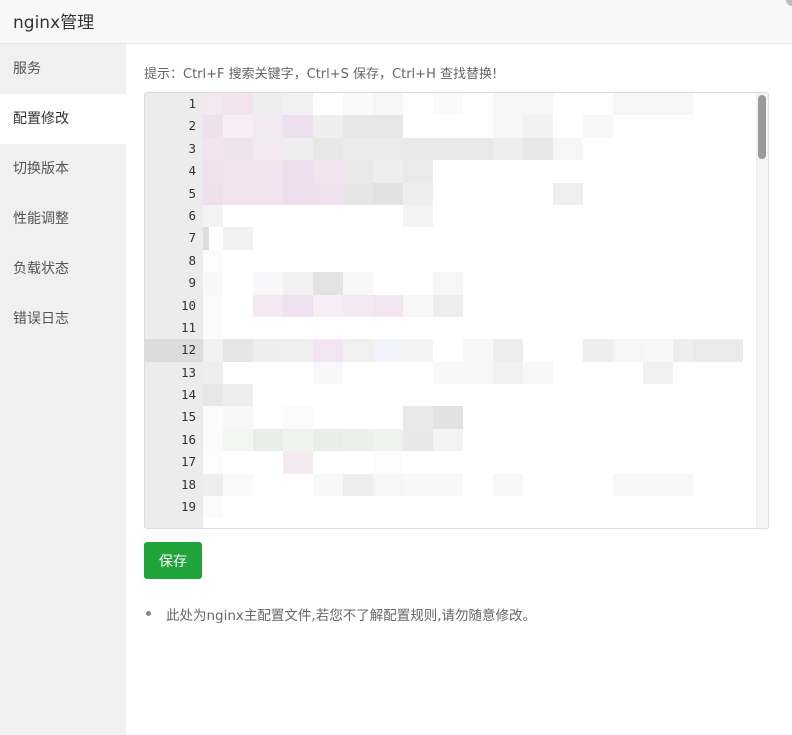  What do you see at coordinates (192, 126) in the screenshot?
I see `line-number: 2` at bounding box center [192, 126].